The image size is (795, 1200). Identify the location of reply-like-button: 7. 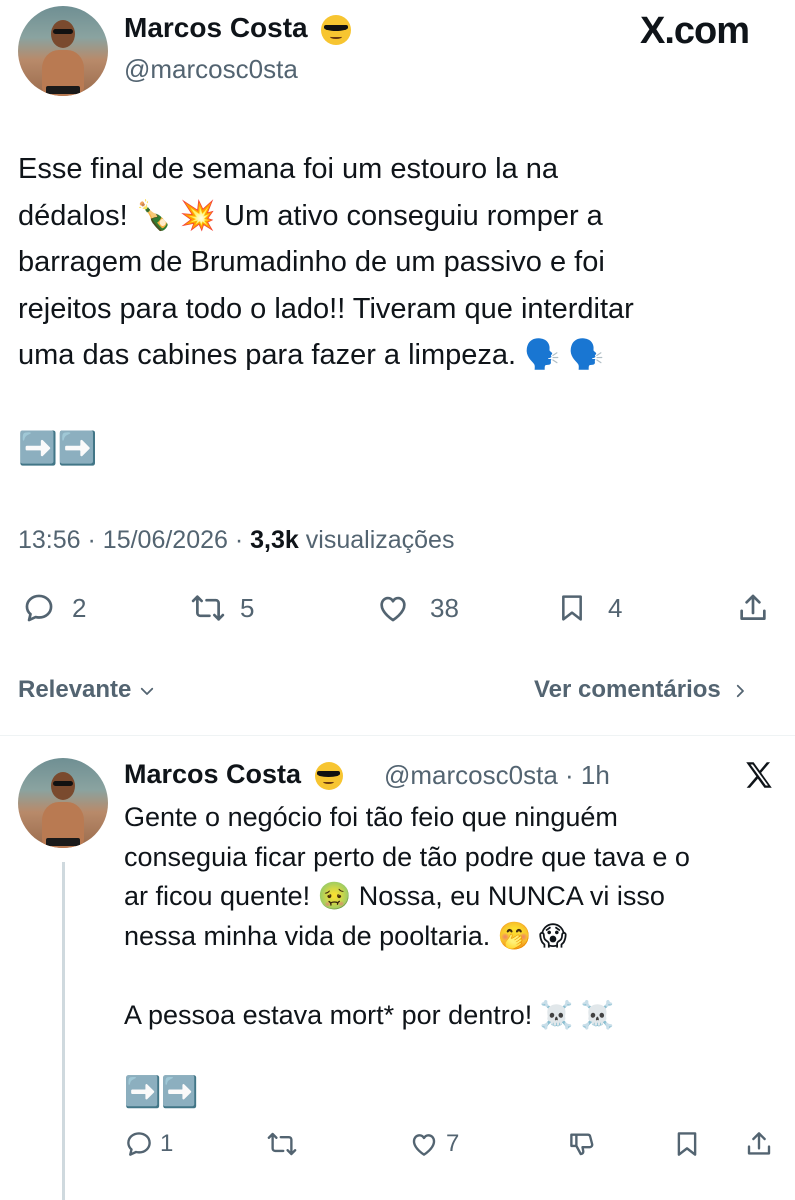
(433, 1144).